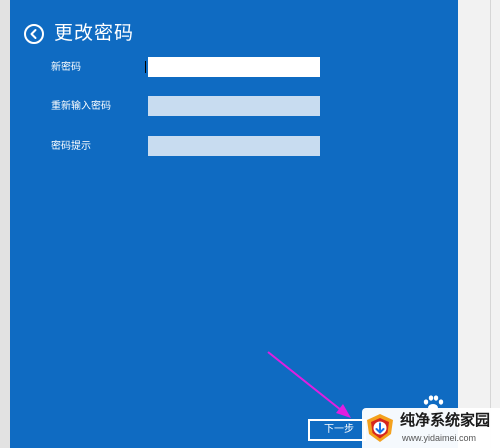 Image resolution: width=500 pixels, height=448 pixels. Describe the element at coordinates (71, 146) in the screenshot. I see `password-hint-label: 密码提示` at that location.